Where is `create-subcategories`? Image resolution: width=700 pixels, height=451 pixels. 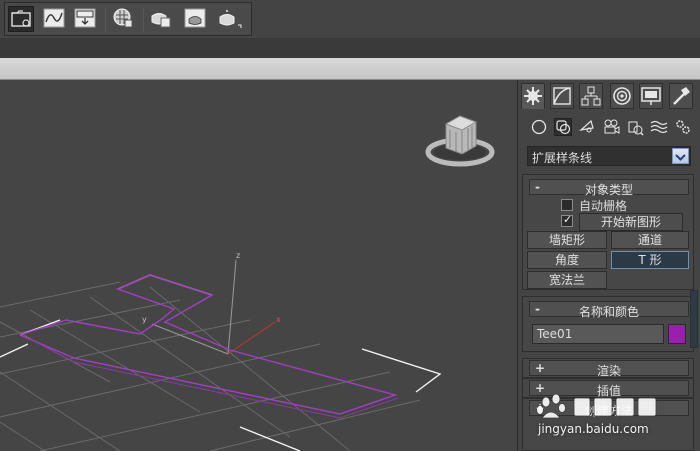
create-subcategories is located at coordinates (611, 128).